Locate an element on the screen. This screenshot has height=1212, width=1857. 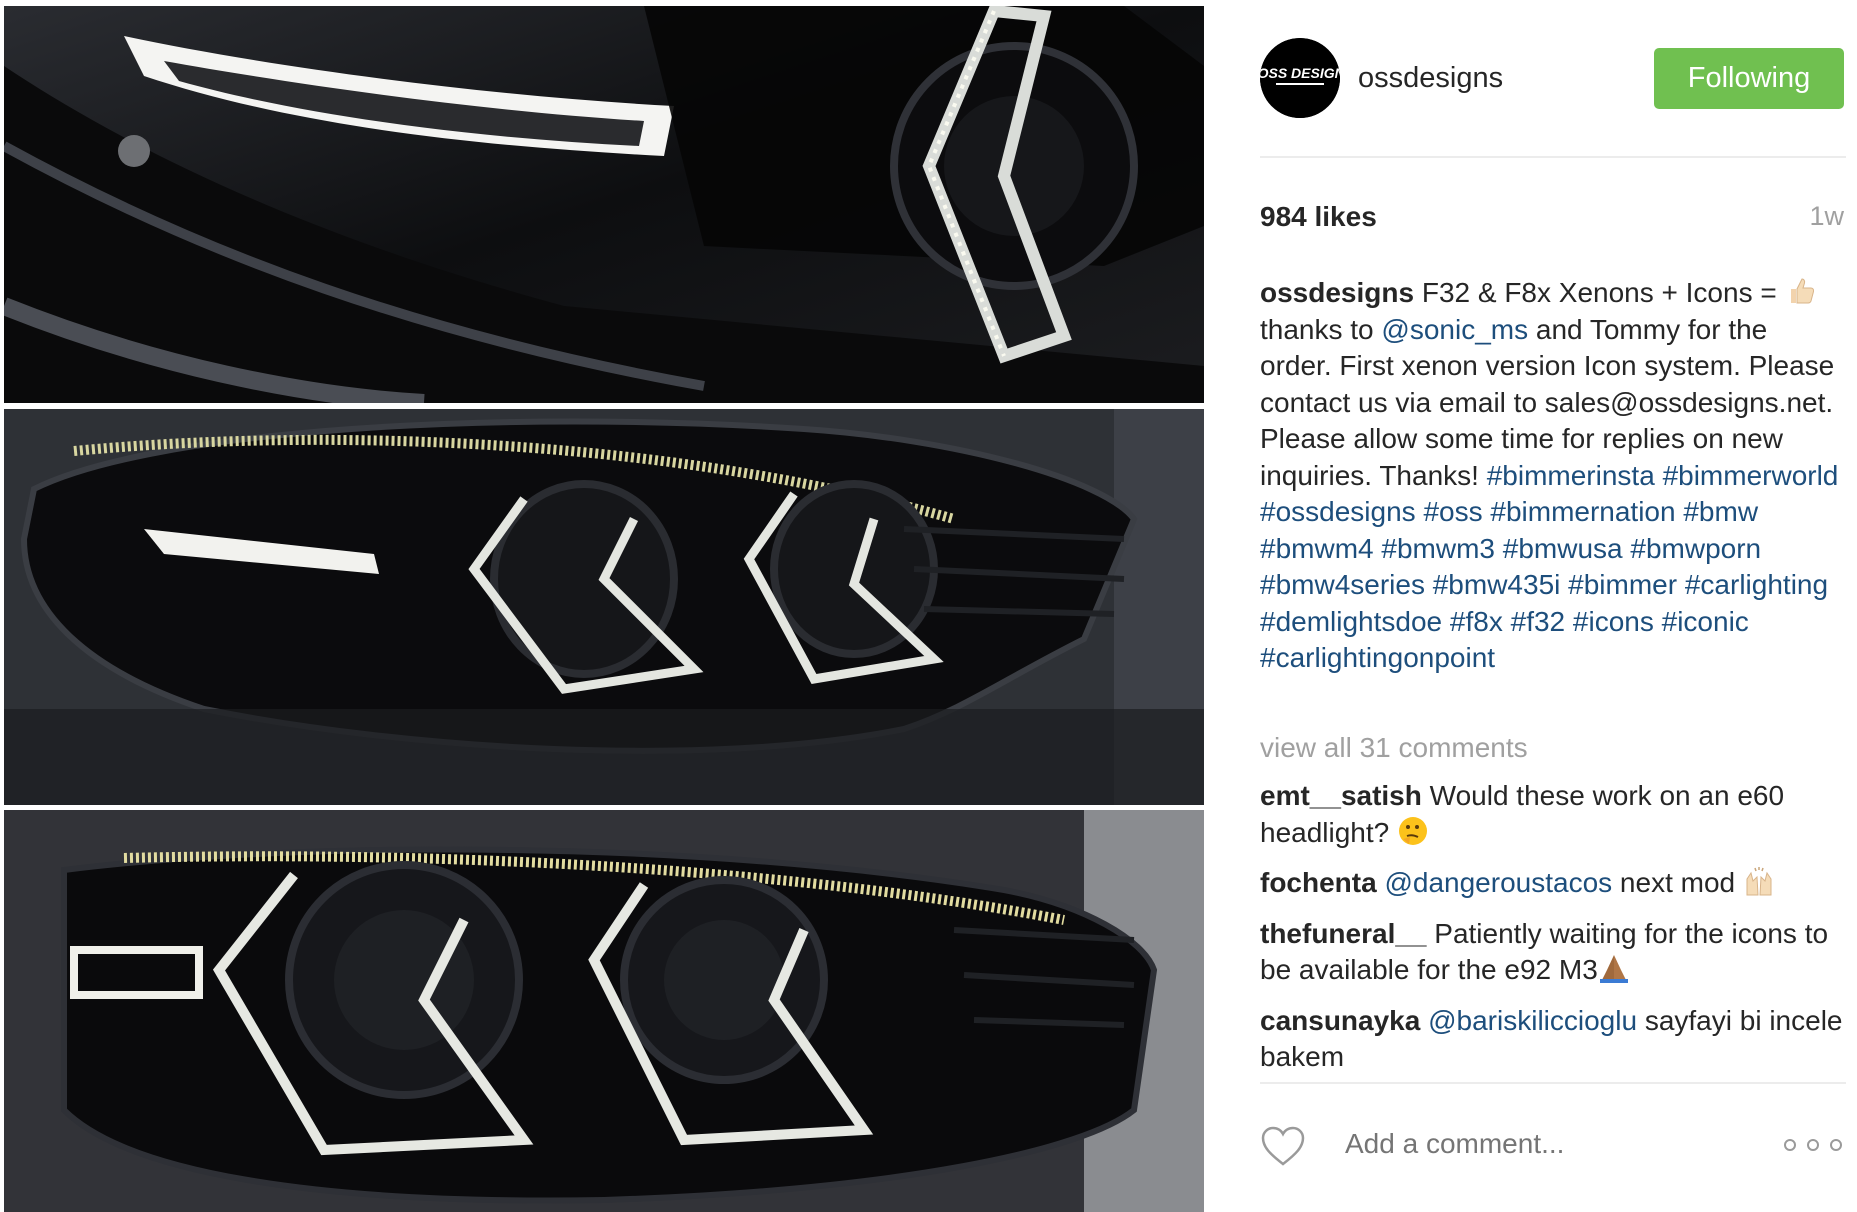
hashtag-link: #bmwporn is located at coordinates (1695, 548).